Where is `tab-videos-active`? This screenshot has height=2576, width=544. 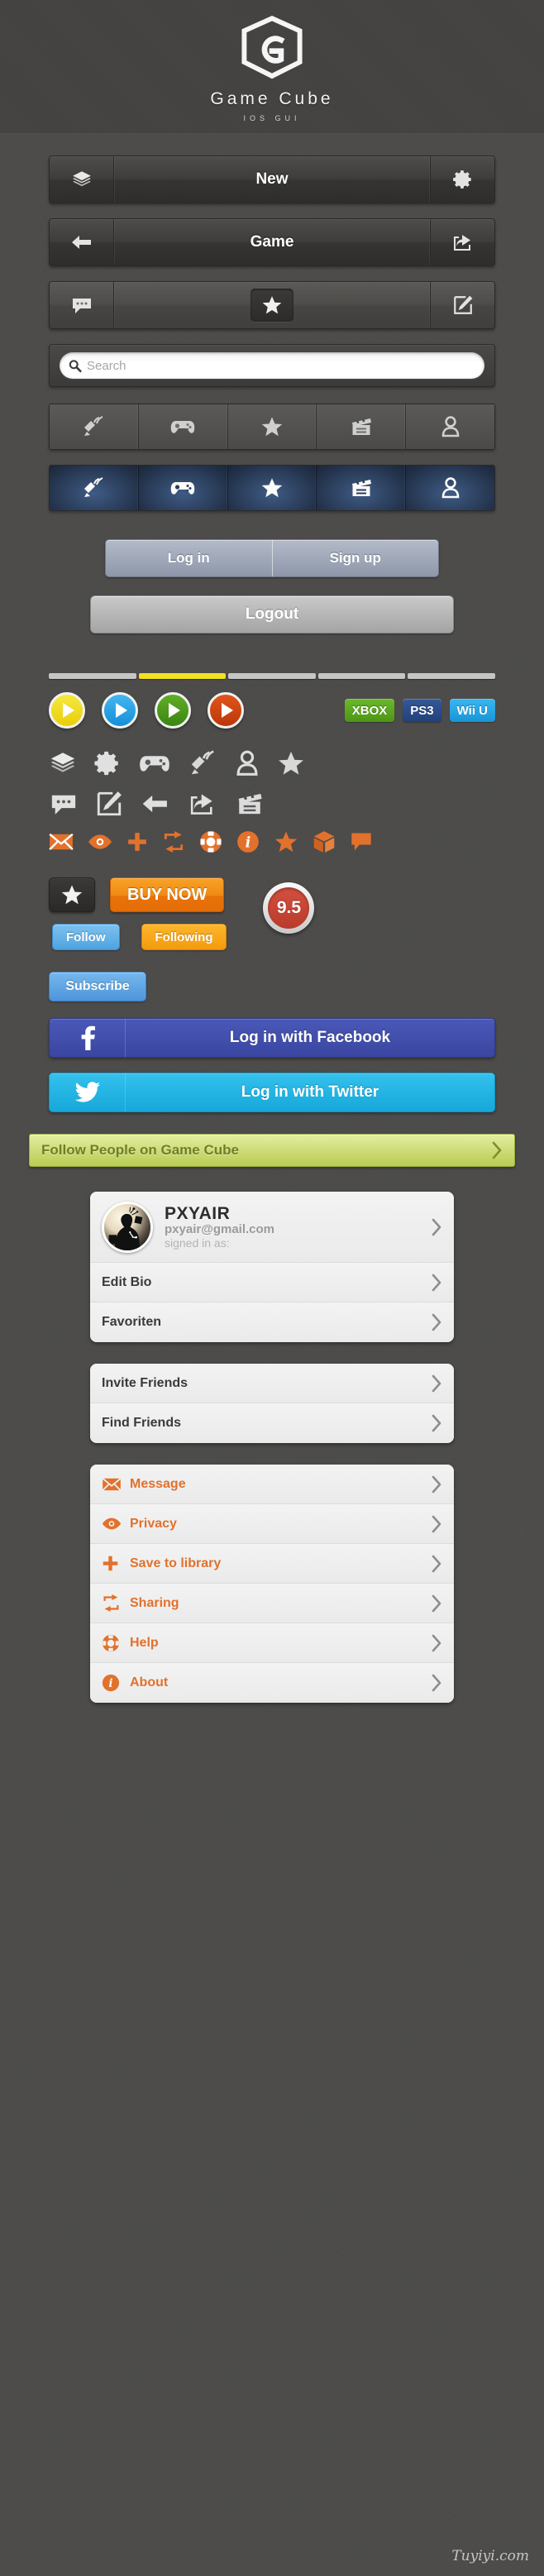 tab-videos-active is located at coordinates (362, 488).